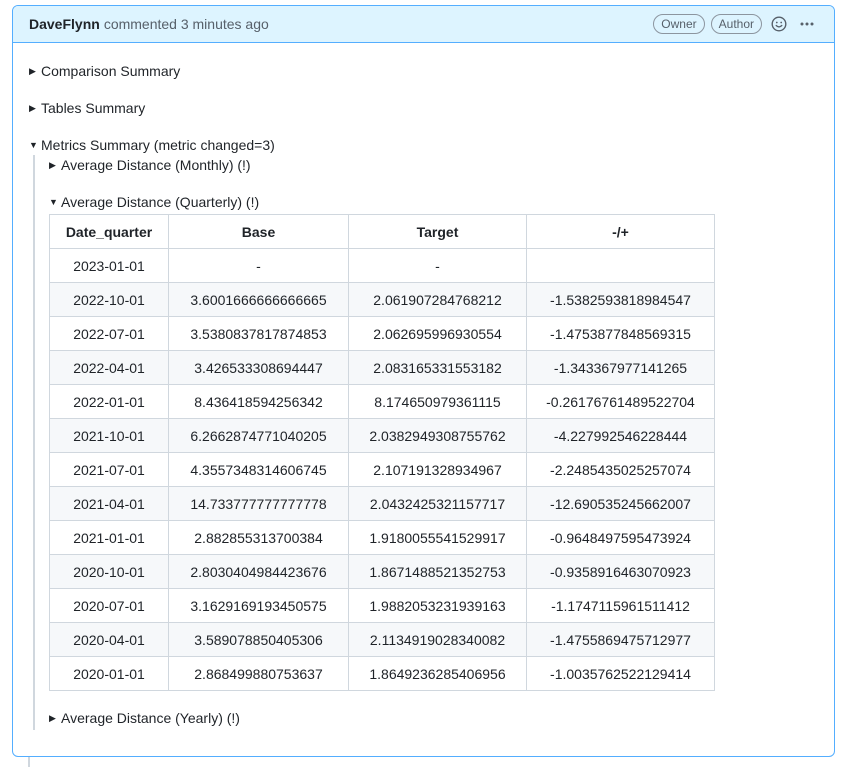  I want to click on cell-diff: -4.227992546228444, so click(620, 435).